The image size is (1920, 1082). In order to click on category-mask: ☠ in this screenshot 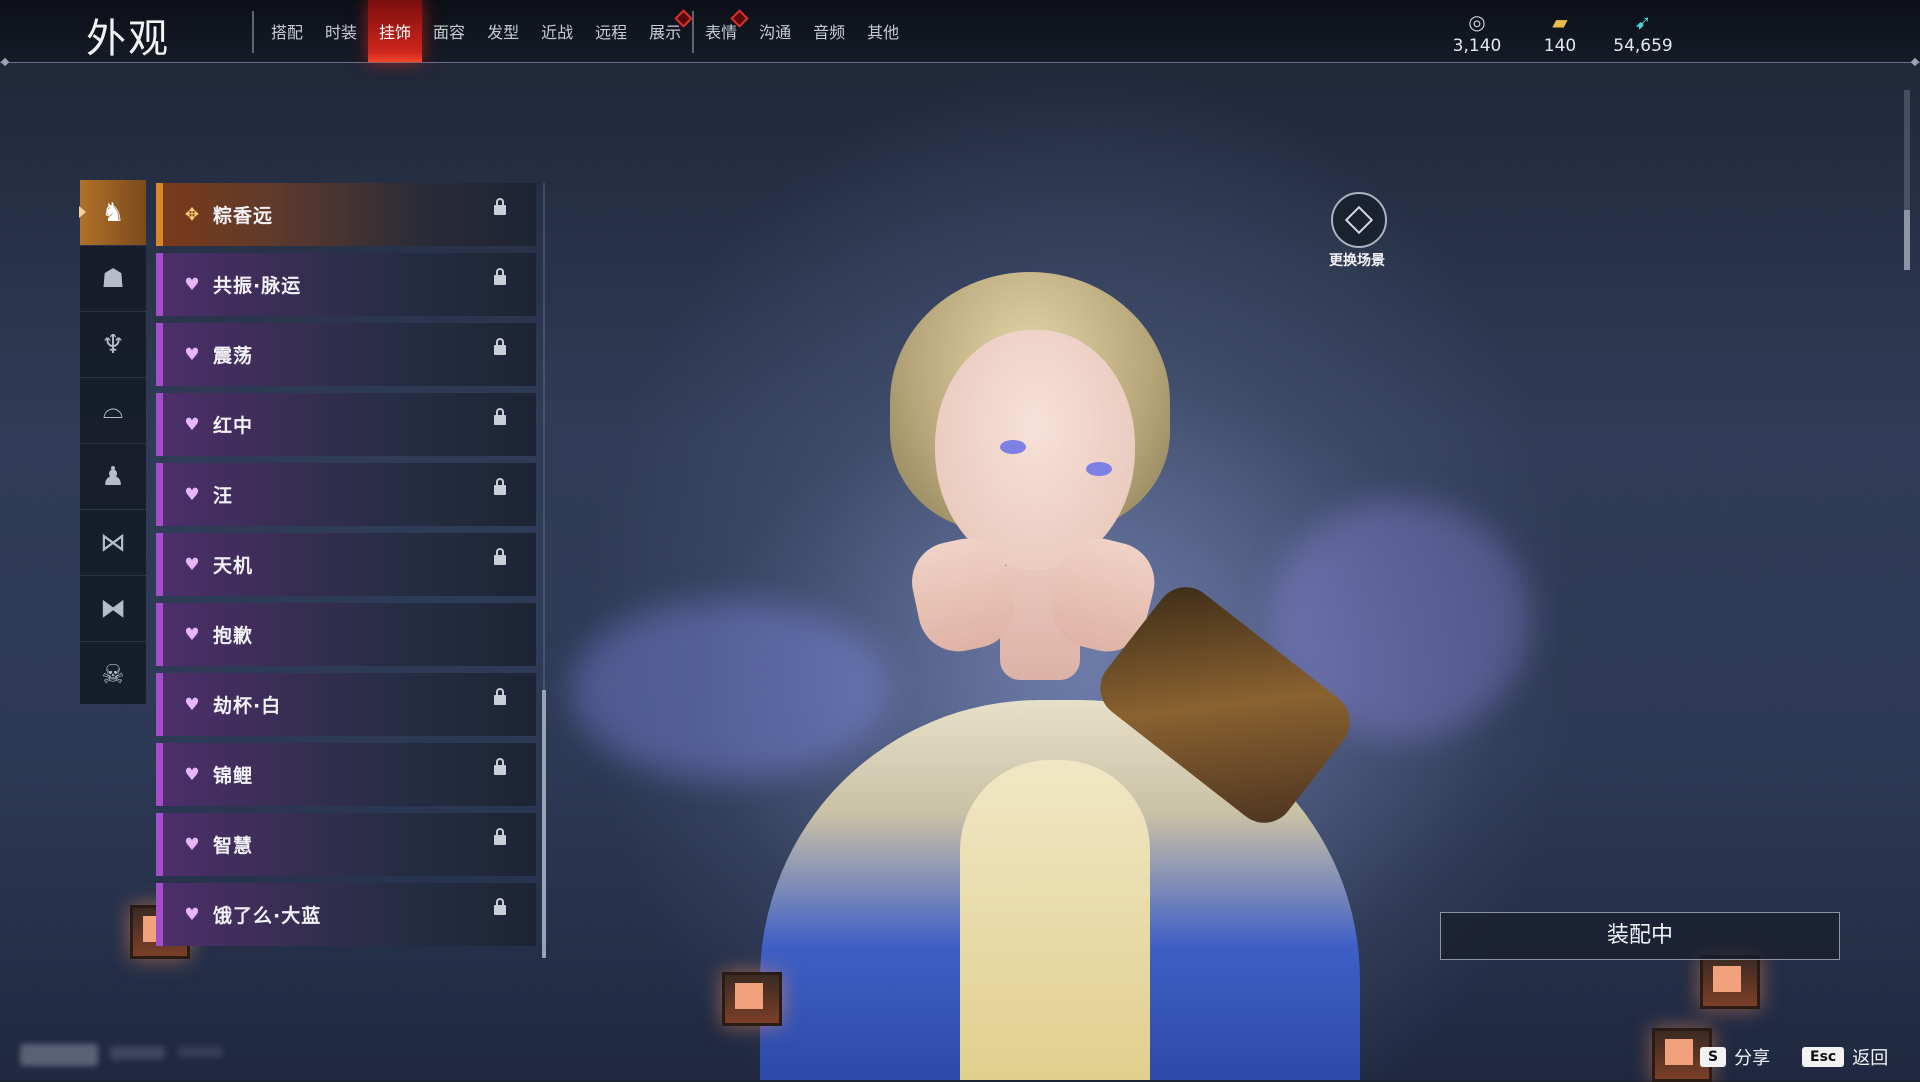, I will do `click(113, 674)`.